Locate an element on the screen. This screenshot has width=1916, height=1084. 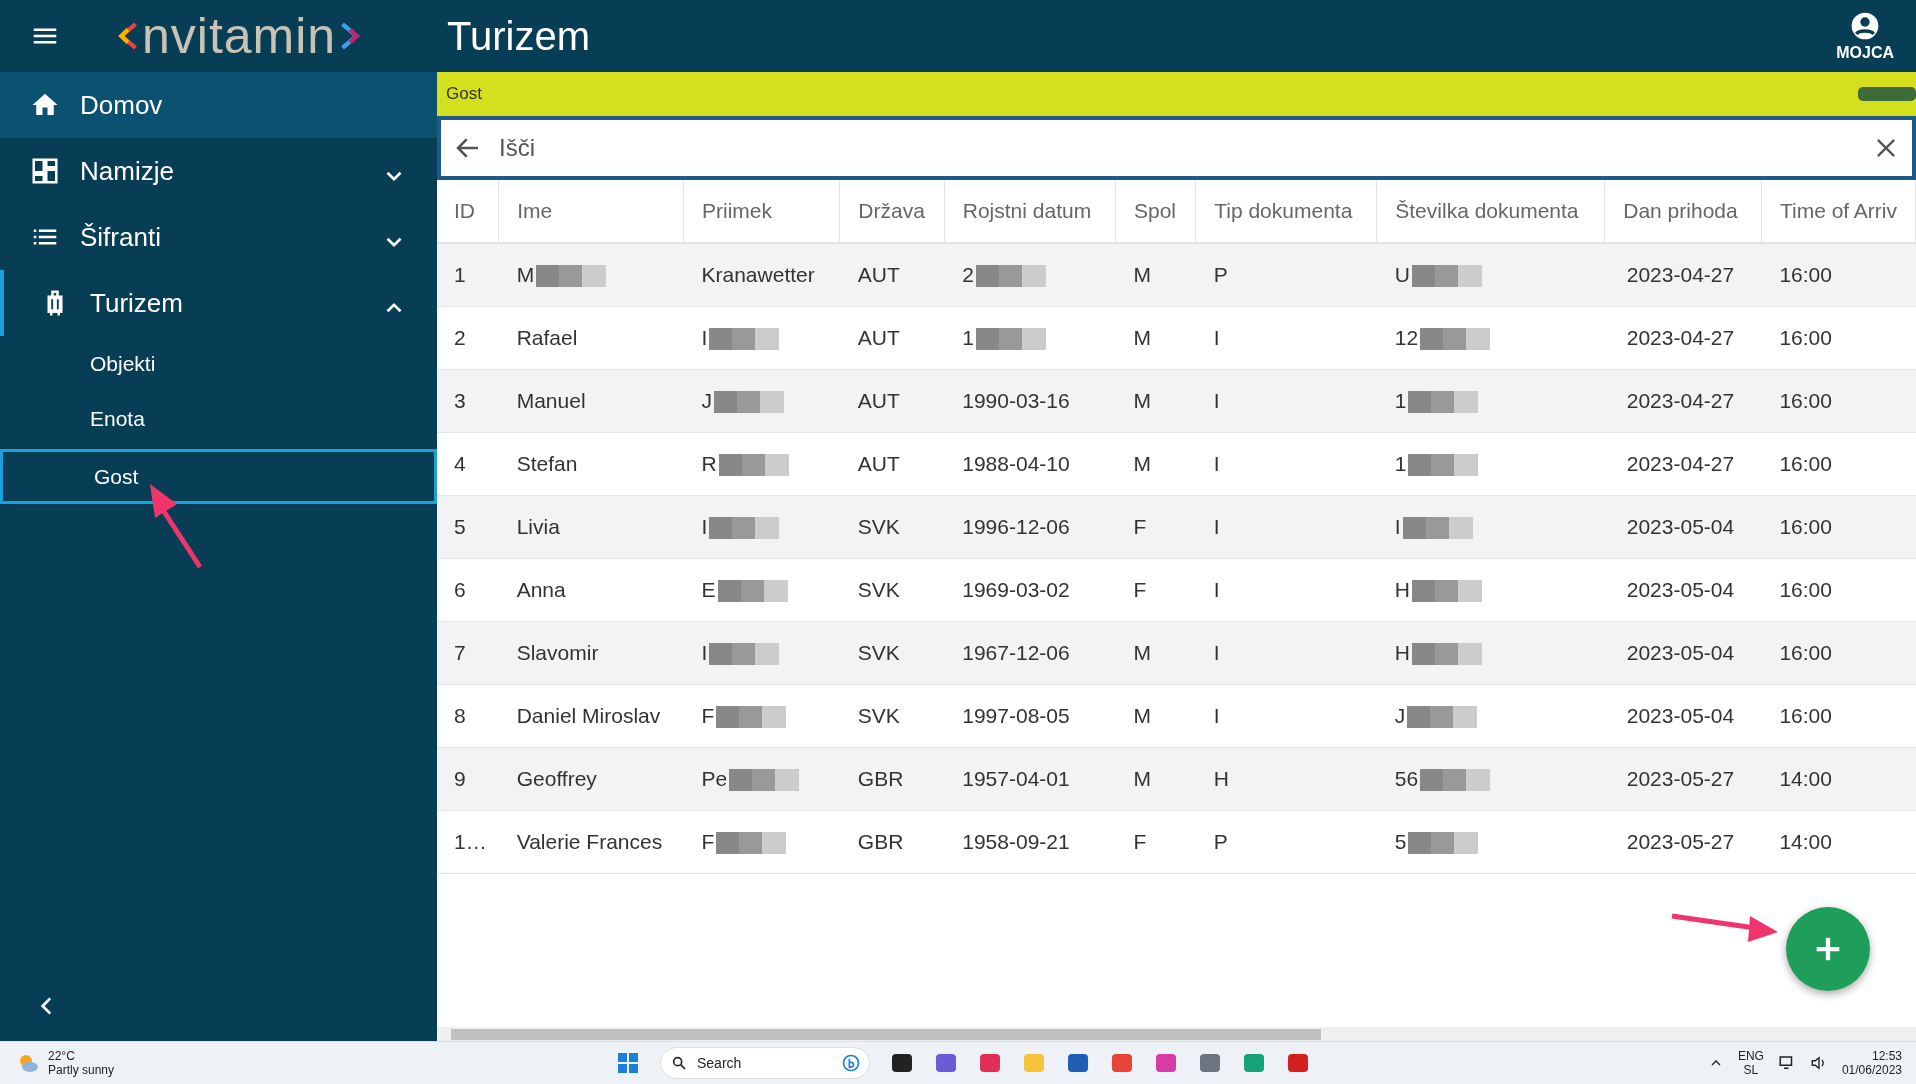
table-cell: 1997-08-05 is located at coordinates (1016, 716).